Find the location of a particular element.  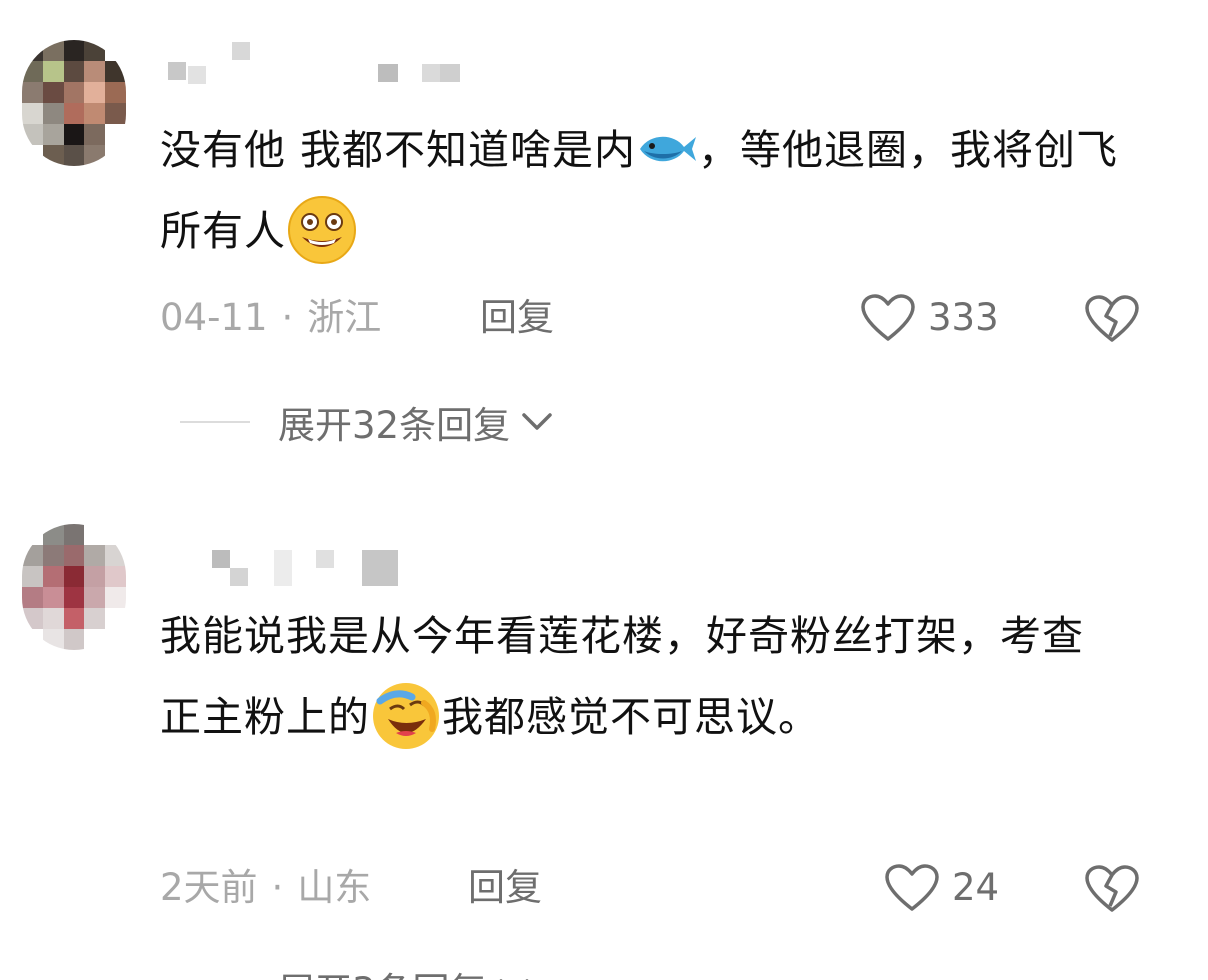

like-button: 333 is located at coordinates (929, 318).